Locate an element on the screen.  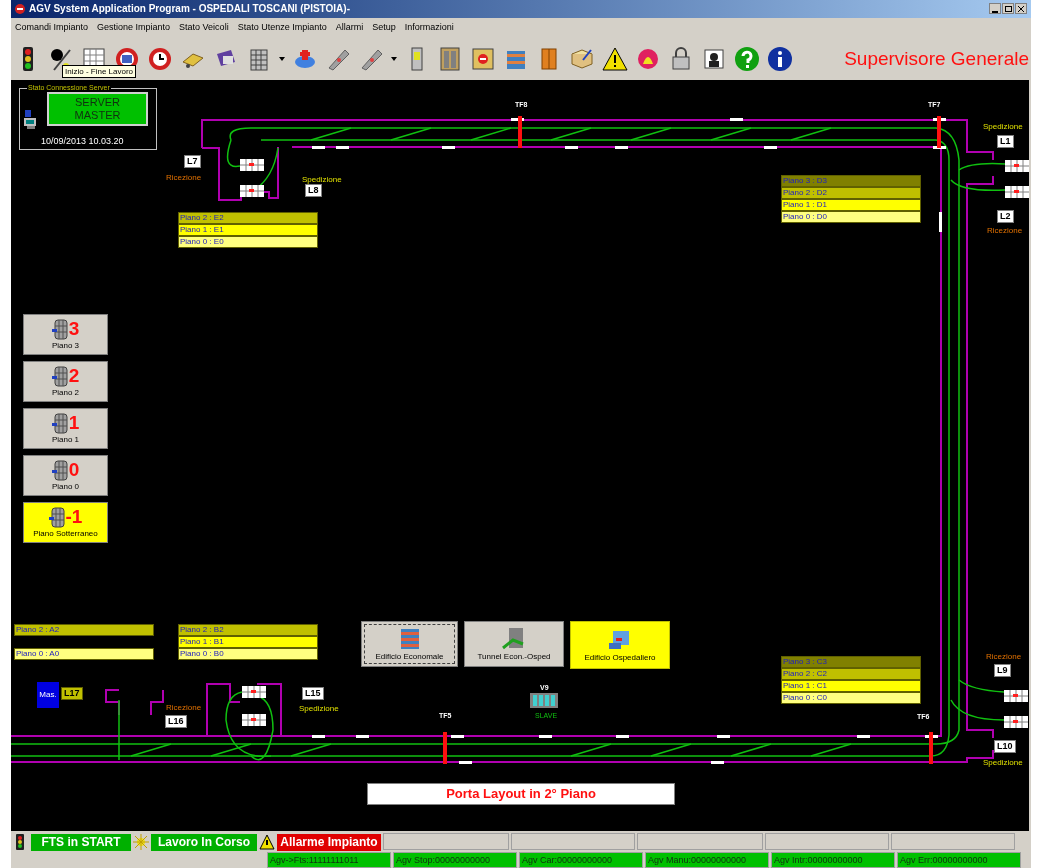
station-label: L10 is located at coordinates (1005, 746).